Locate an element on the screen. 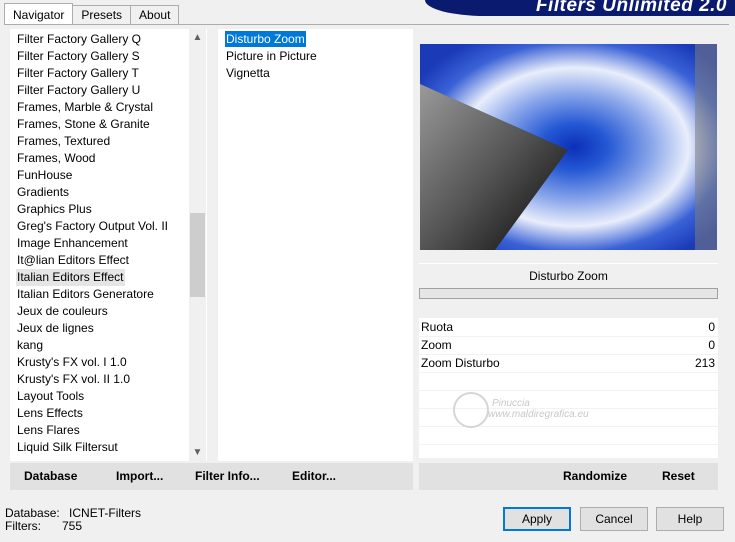 The height and width of the screenshot is (542, 735). filter-category-item: FunHouse is located at coordinates (44, 175).